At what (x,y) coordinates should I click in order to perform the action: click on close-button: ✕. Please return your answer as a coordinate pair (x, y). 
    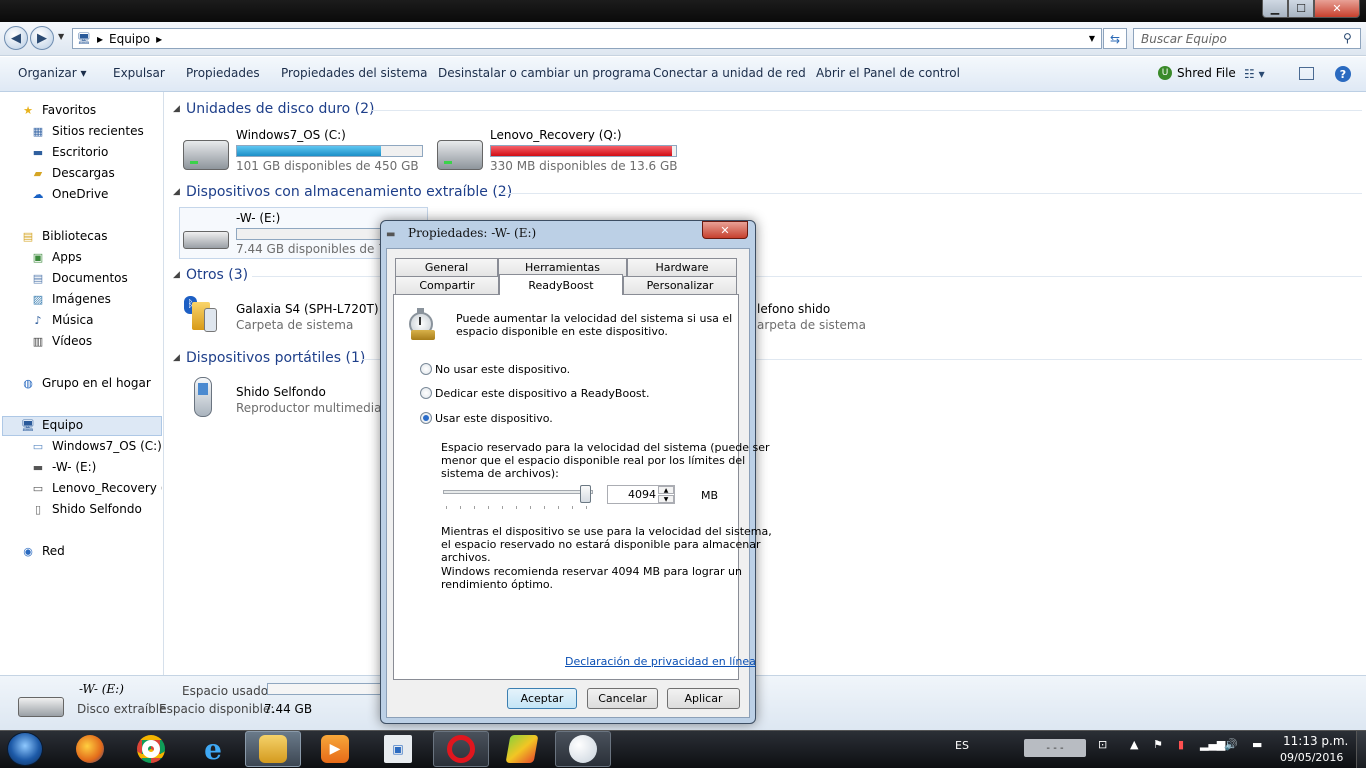
    Looking at the image, I should click on (1337, 9).